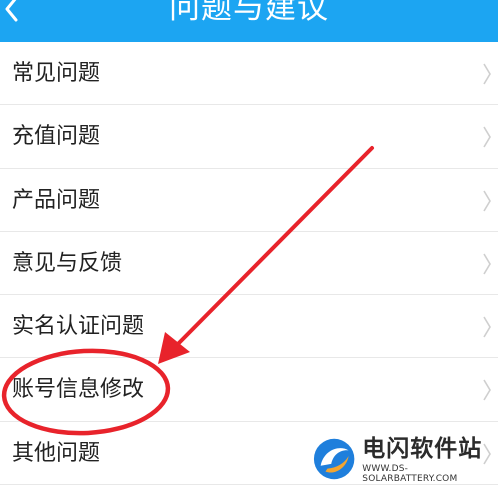  Describe the element at coordinates (249, 390) in the screenshot. I see `list-item-account-info-edit: 账号信息修改` at that location.